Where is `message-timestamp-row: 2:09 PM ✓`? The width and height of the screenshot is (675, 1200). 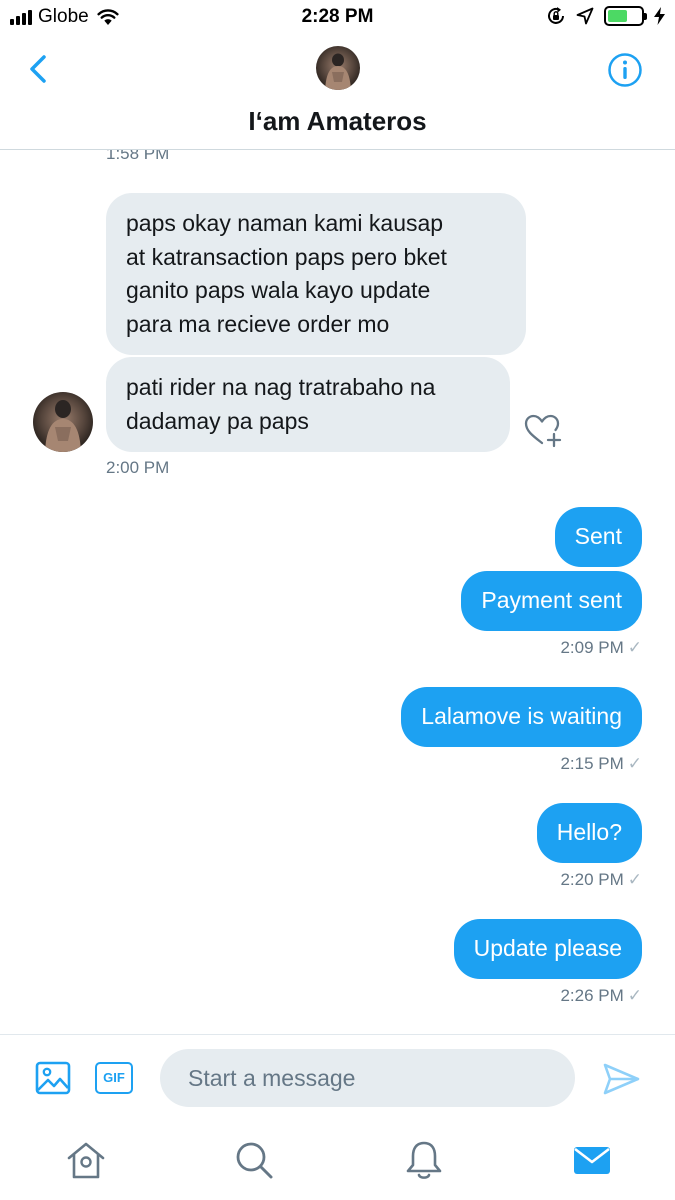 message-timestamp-row: 2:09 PM ✓ is located at coordinates (601, 648).